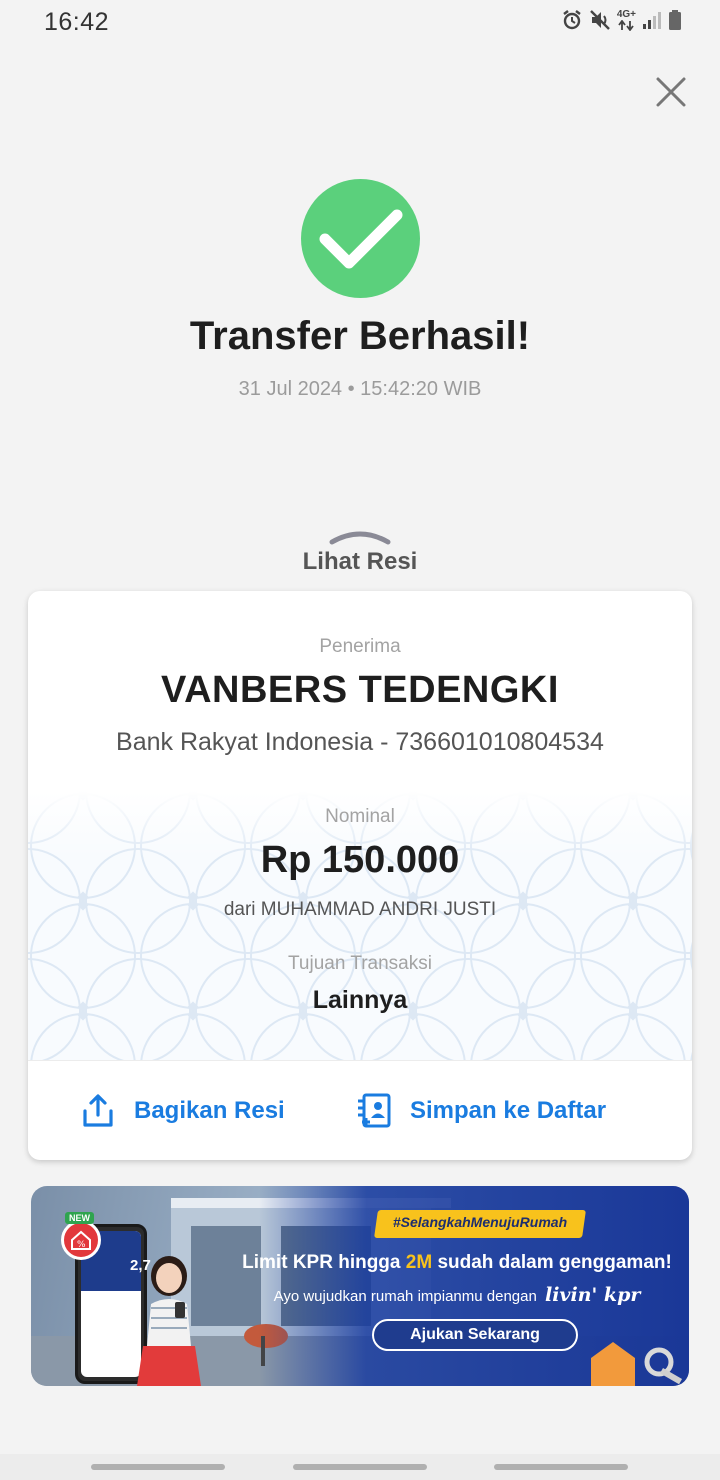 The height and width of the screenshot is (1480, 720). I want to click on card-divider, so click(360, 1060).